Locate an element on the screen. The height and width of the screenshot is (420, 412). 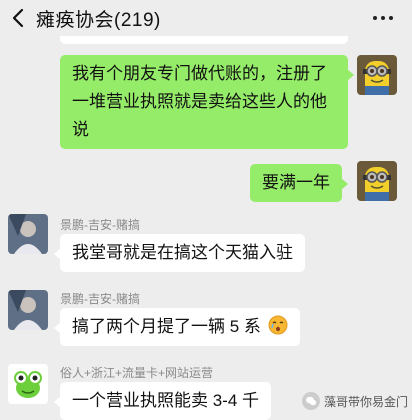
message-text: 我堂哥就是在搞这个天猫入驻 is located at coordinates (182, 252).